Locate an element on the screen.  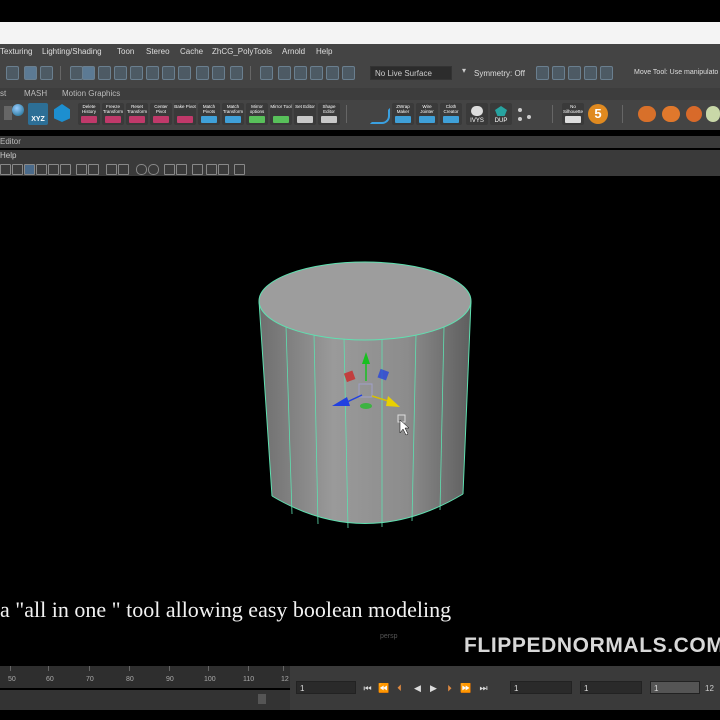
number-badge-button: 5 is located at coordinates (598, 114).